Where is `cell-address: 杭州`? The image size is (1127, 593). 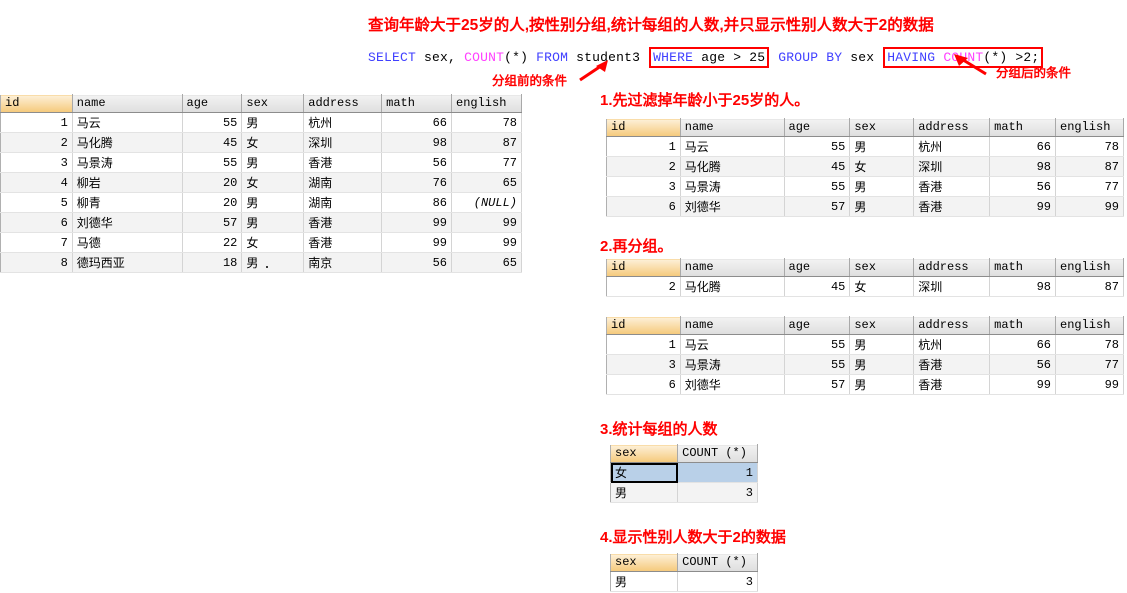
cell-address: 杭州 is located at coordinates (952, 146).